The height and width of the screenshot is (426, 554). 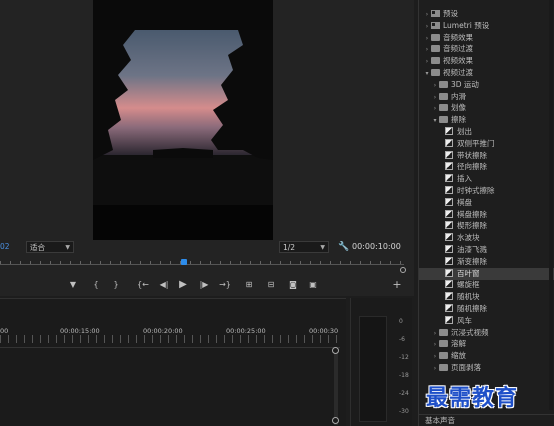 I want to click on go-to-in-button: {←, so click(x=143, y=285).